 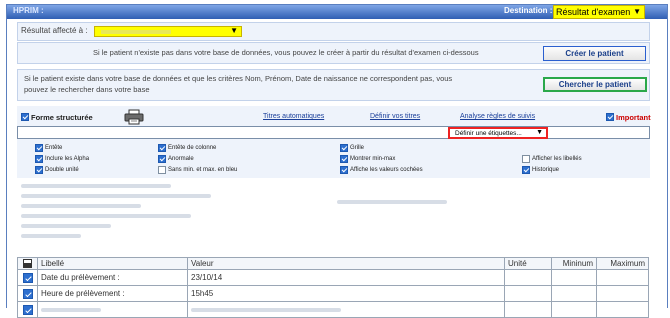 What do you see at coordinates (293, 116) in the screenshot?
I see `link-automatic-titles: Titres automatiques` at bounding box center [293, 116].